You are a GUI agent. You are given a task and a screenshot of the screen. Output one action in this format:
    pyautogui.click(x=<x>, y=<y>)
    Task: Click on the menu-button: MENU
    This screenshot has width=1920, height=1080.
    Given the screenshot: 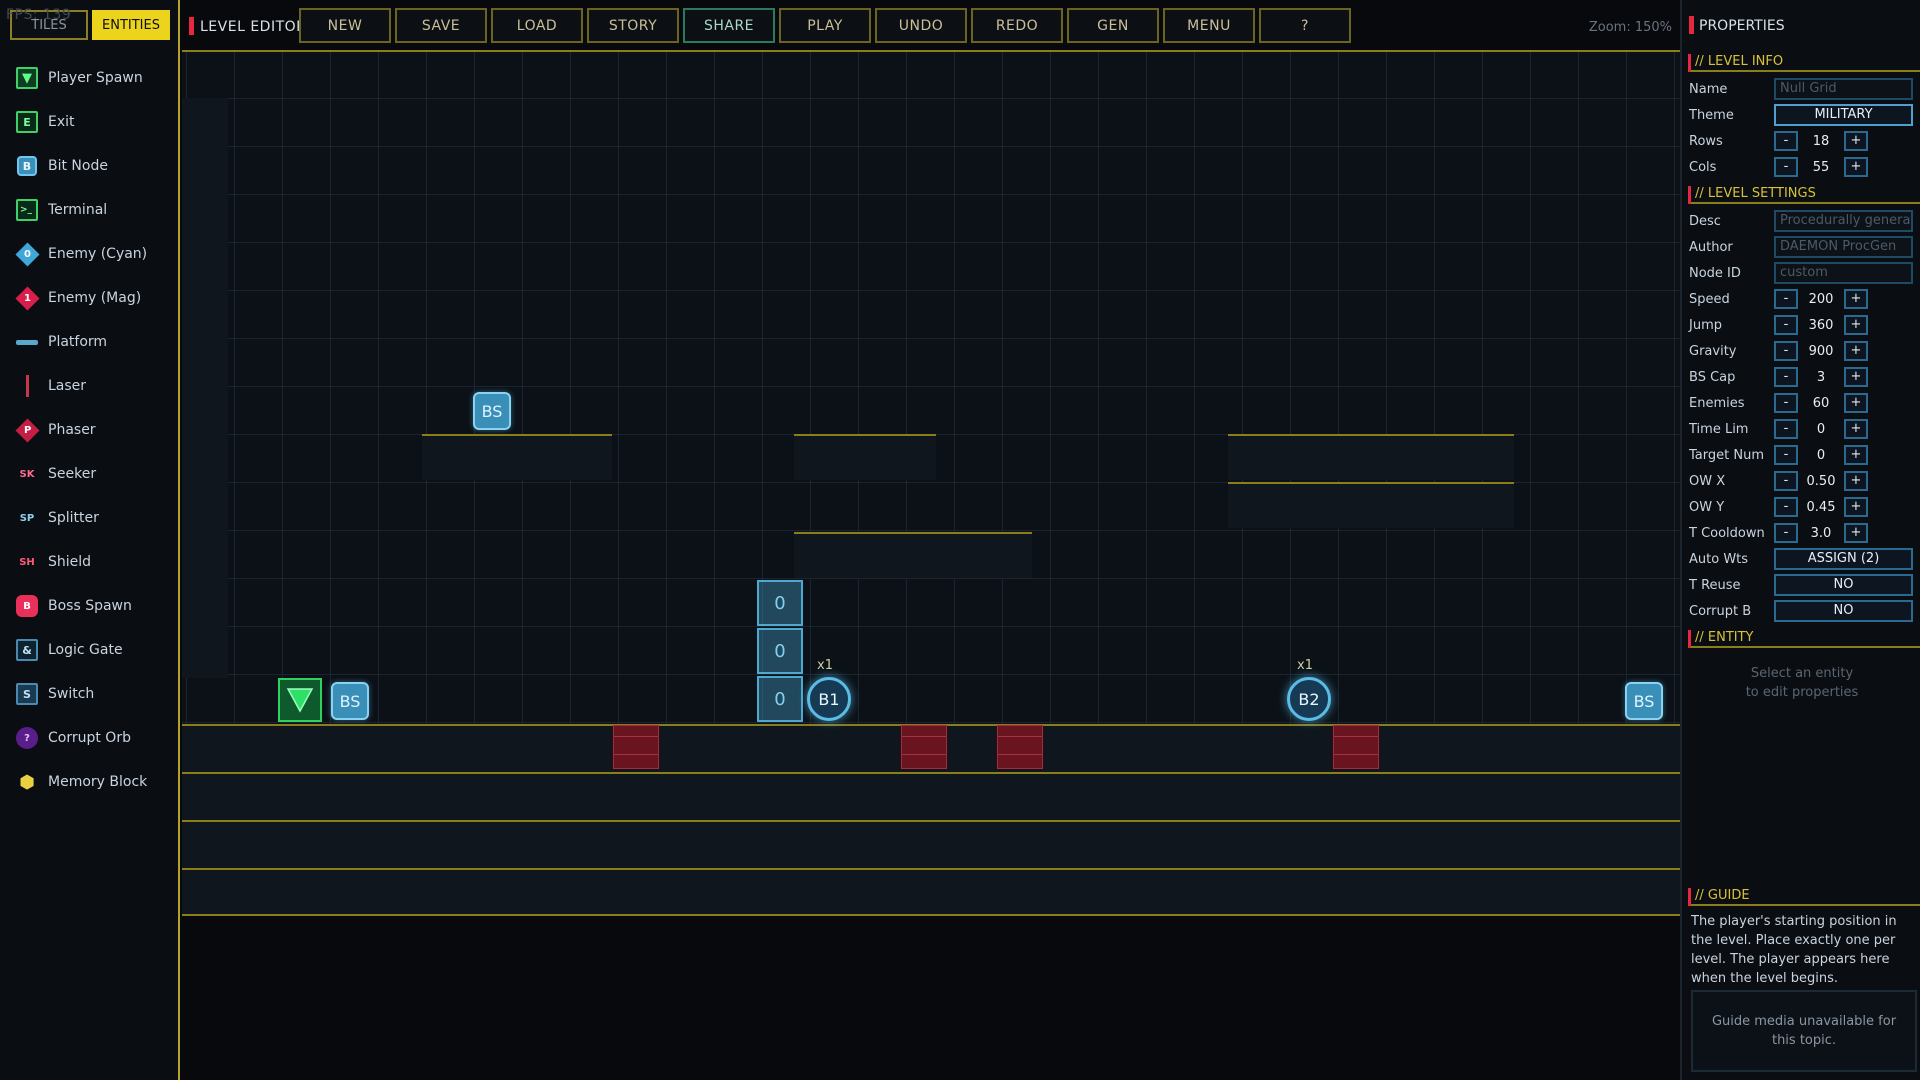 What is the action you would take?
    pyautogui.click(x=1209, y=25)
    